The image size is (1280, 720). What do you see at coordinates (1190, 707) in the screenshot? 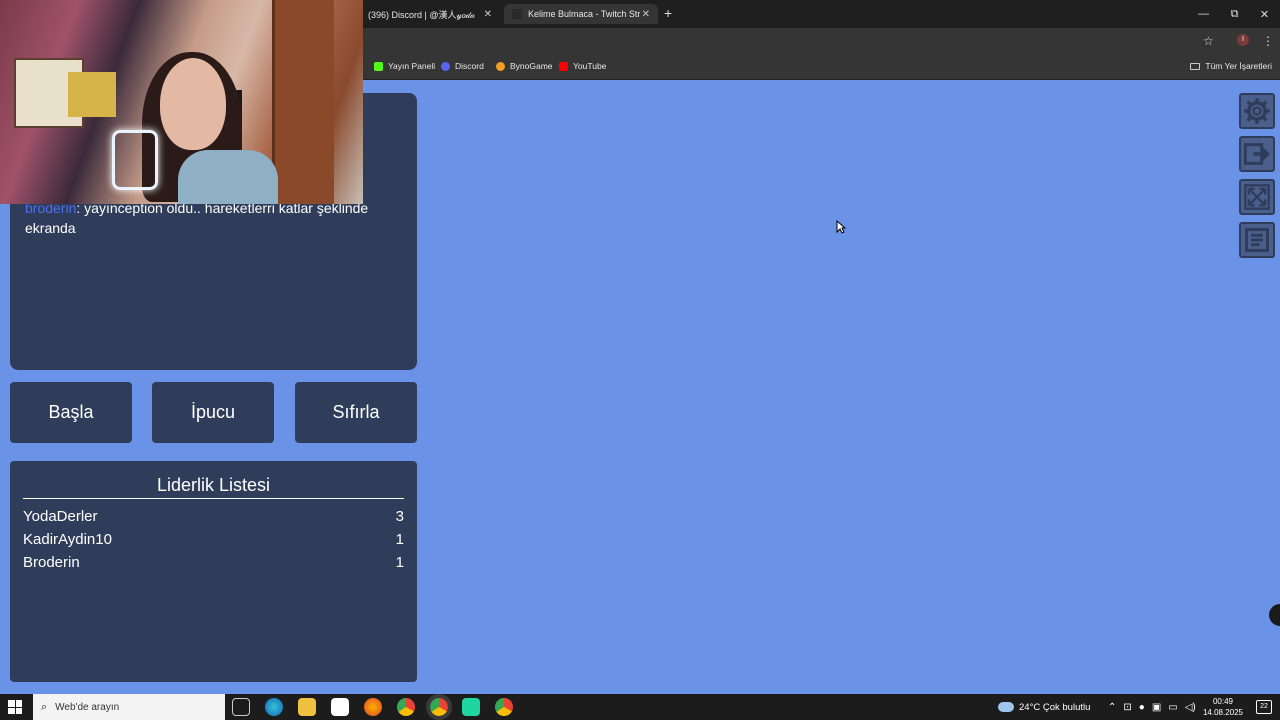
I see `volume-icon: ◁)` at bounding box center [1190, 707].